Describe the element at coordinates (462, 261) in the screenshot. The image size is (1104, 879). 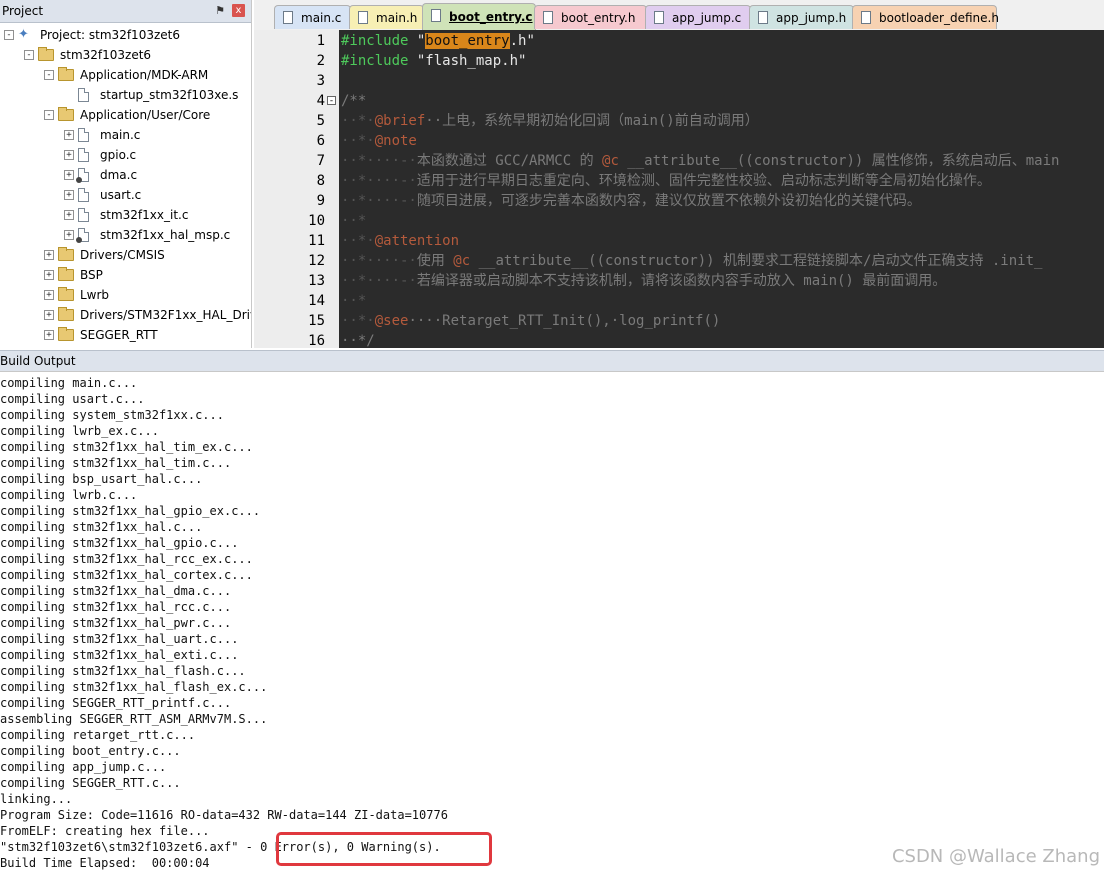
I see `code-token: @c` at that location.